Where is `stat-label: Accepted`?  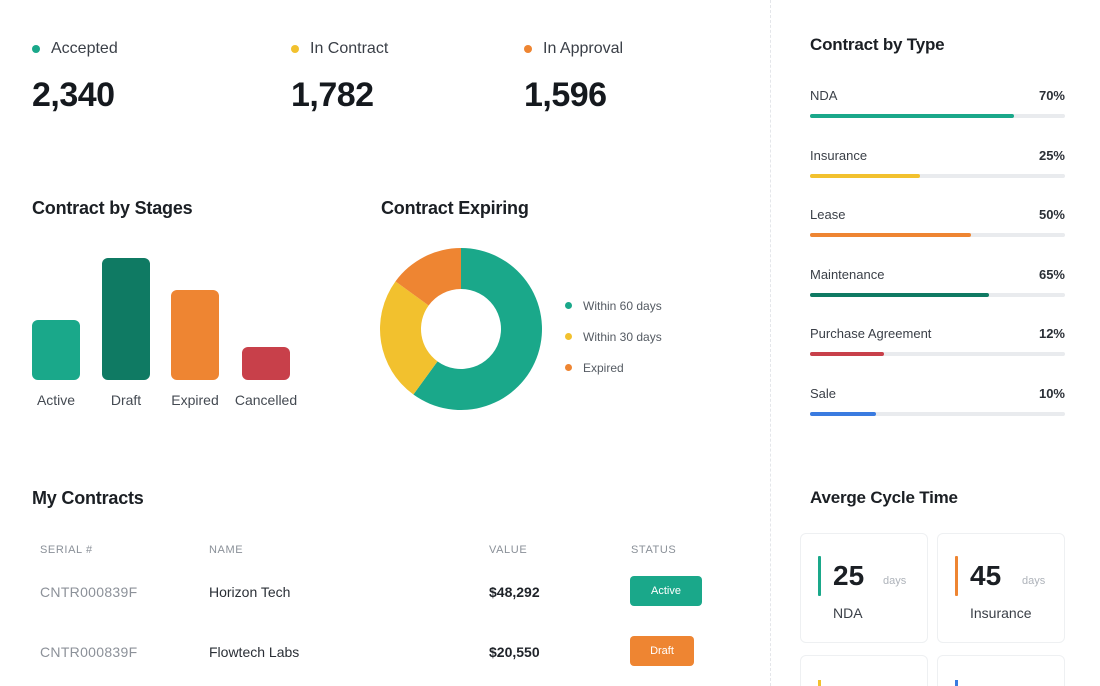
stat-label: Accepted is located at coordinates (84, 48).